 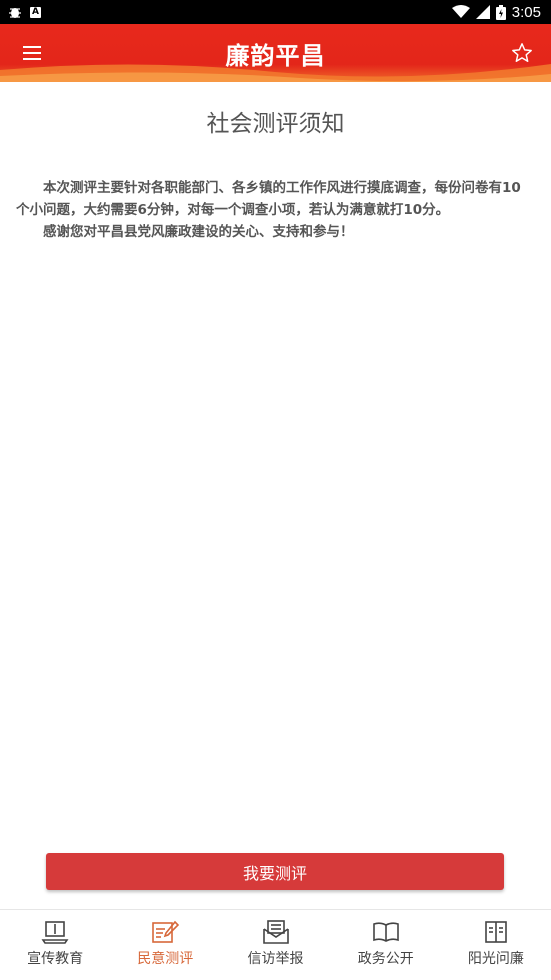 What do you see at coordinates (275, 124) in the screenshot?
I see `page-title: 社会测评须知` at bounding box center [275, 124].